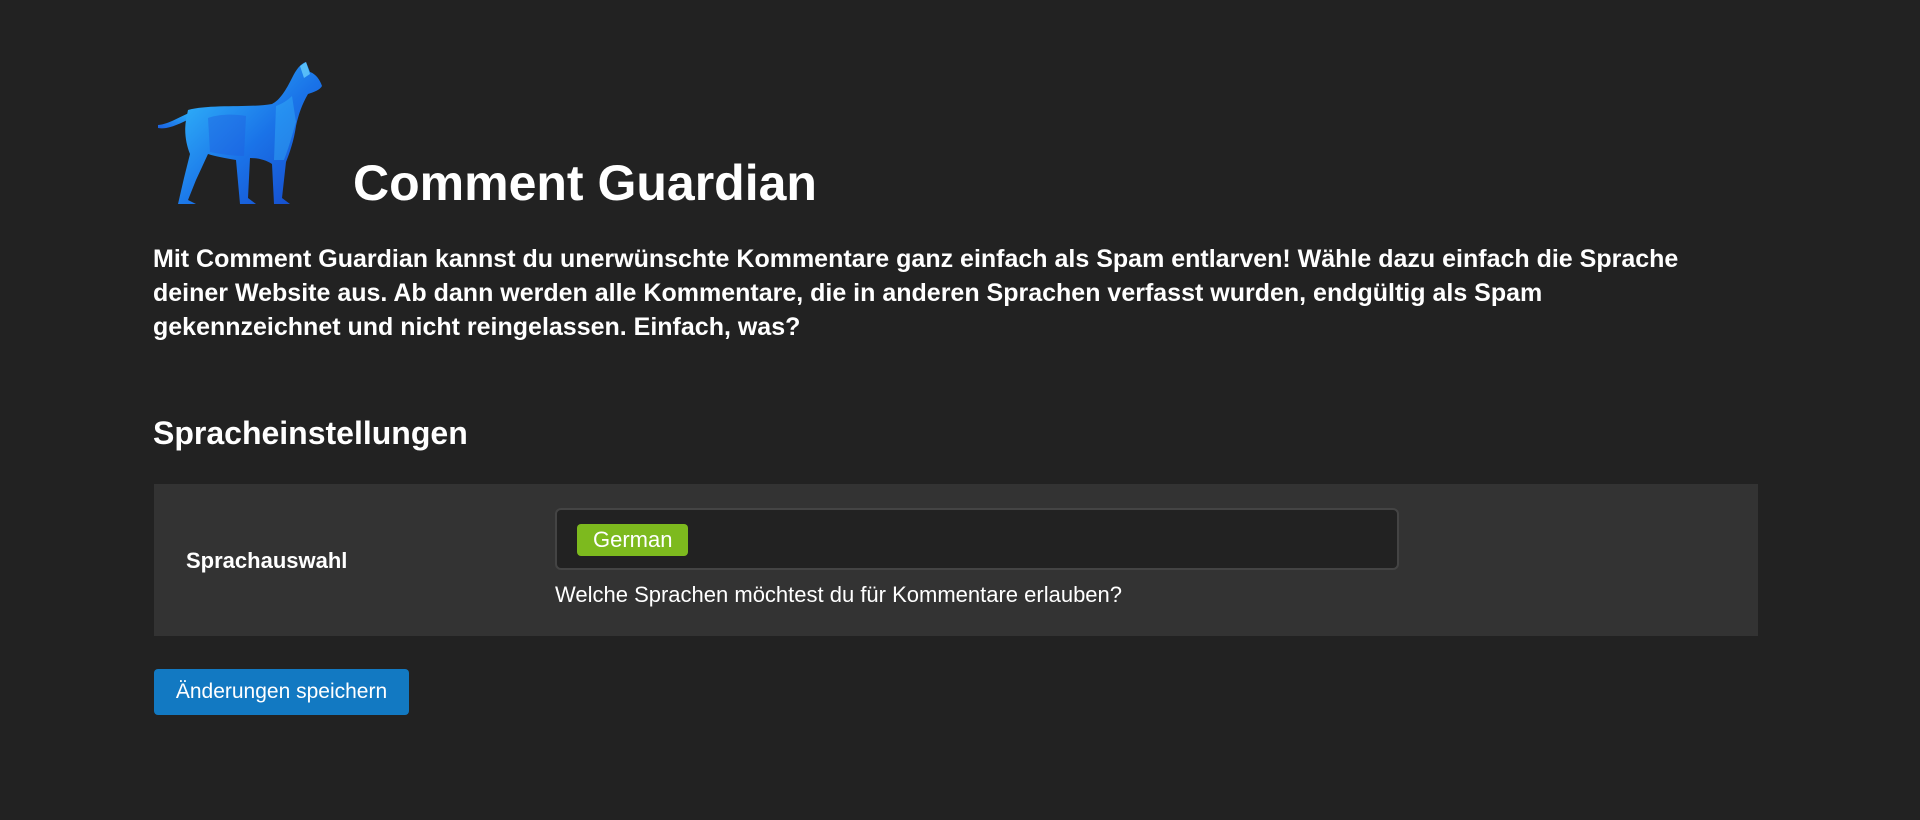 This screenshot has width=1920, height=820. What do you see at coordinates (267, 560) in the screenshot?
I see `language-field-label: Sprachauswahl` at bounding box center [267, 560].